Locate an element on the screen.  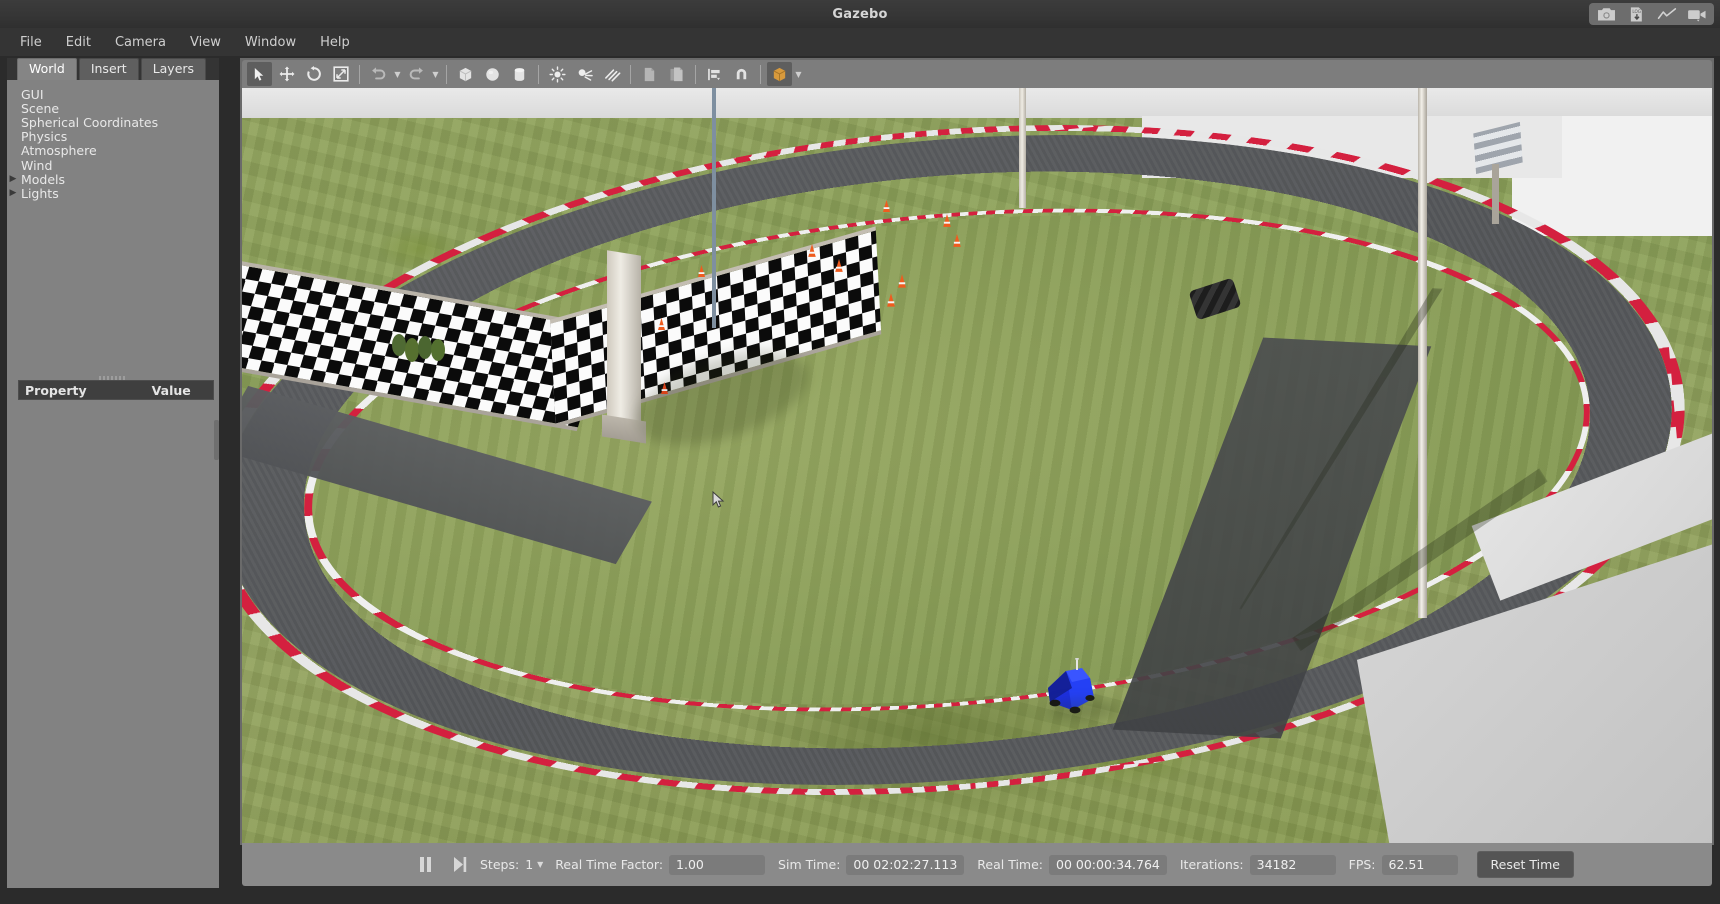
tree-item-gui: ▶ GUI is located at coordinates (113, 94).